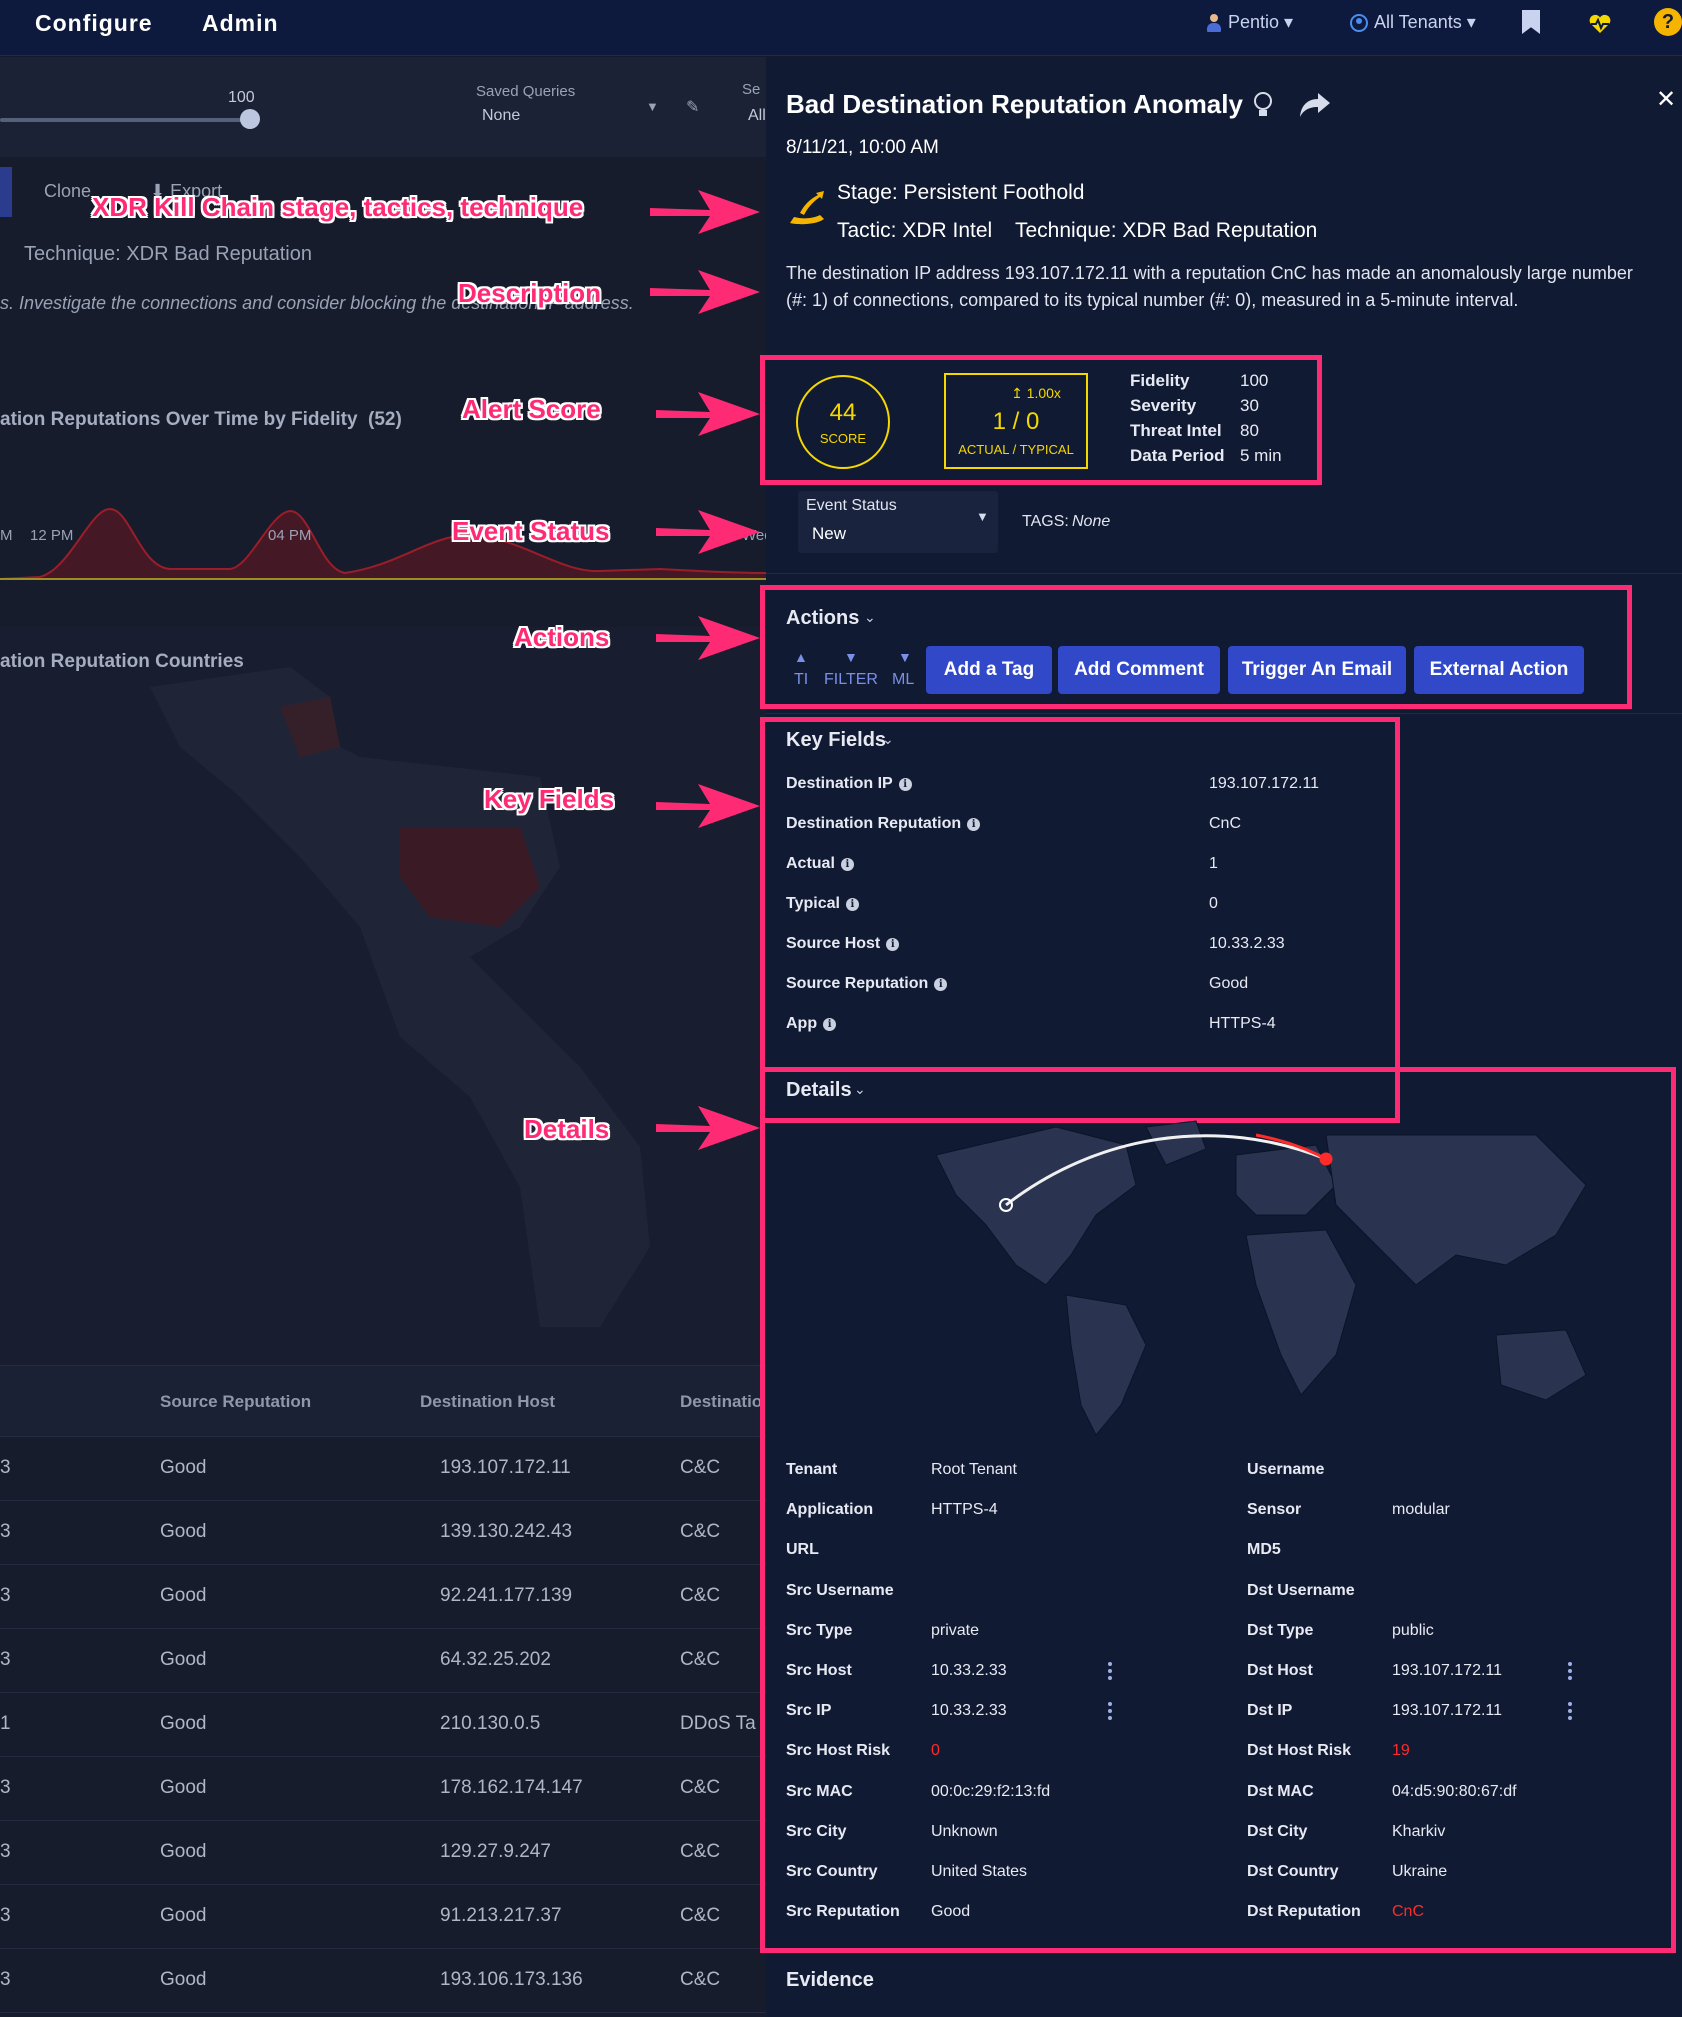 The width and height of the screenshot is (1682, 2017). What do you see at coordinates (290, 535) in the screenshot?
I see `tick-label: 04 PM` at bounding box center [290, 535].